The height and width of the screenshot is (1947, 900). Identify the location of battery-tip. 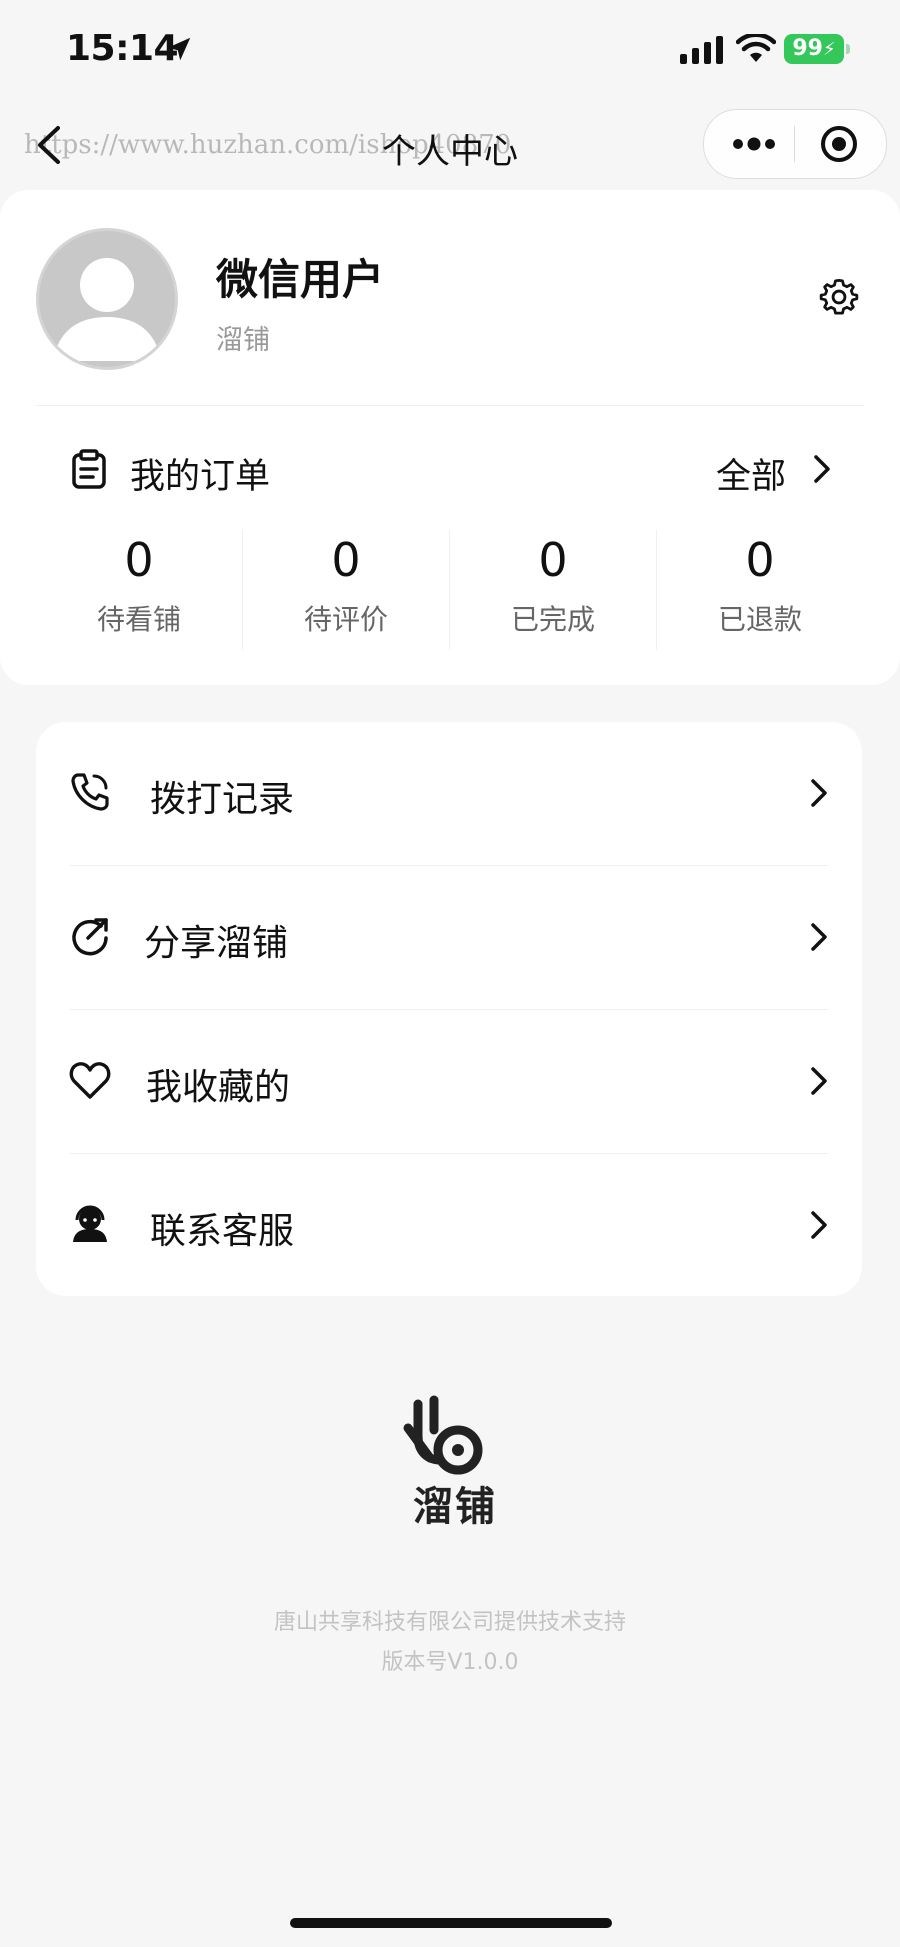
(848, 49).